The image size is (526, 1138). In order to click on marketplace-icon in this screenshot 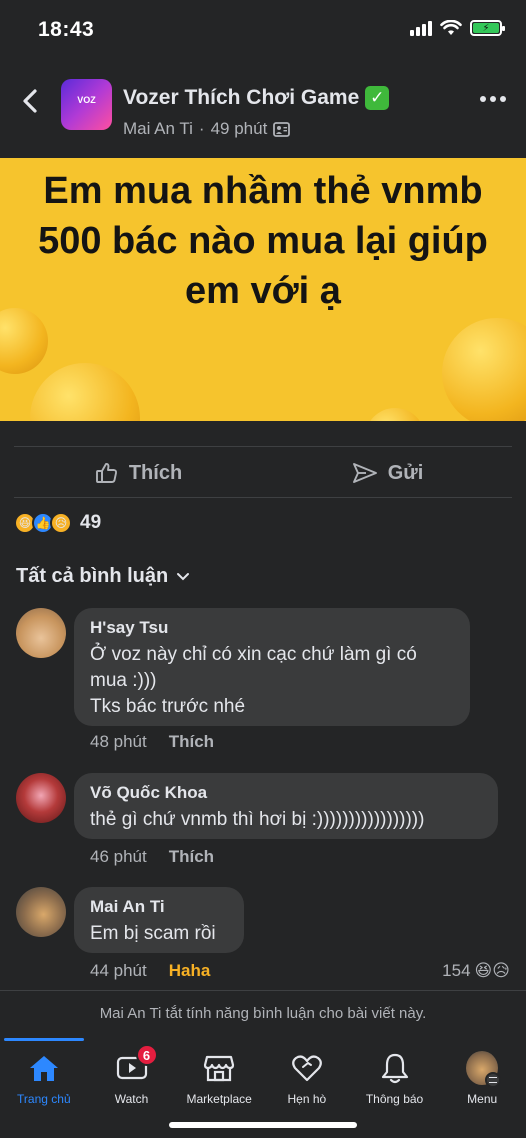, I will do `click(219, 1068)`.